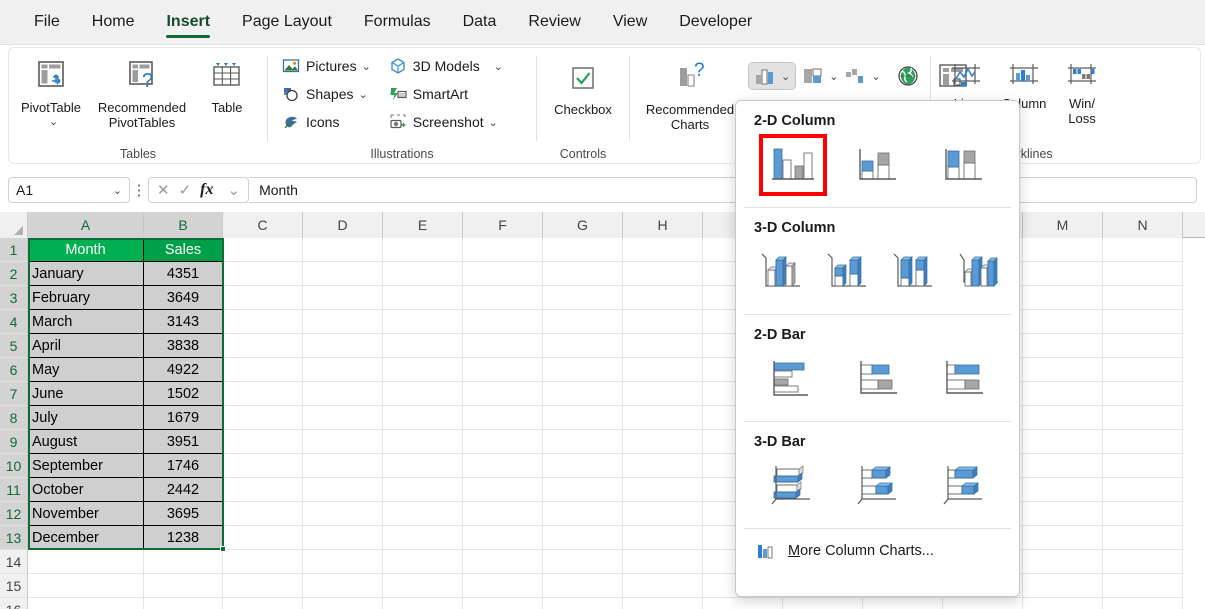 Image resolution: width=1205 pixels, height=609 pixels. What do you see at coordinates (446, 94) in the screenshot?
I see `smartart-button: SmartArt` at bounding box center [446, 94].